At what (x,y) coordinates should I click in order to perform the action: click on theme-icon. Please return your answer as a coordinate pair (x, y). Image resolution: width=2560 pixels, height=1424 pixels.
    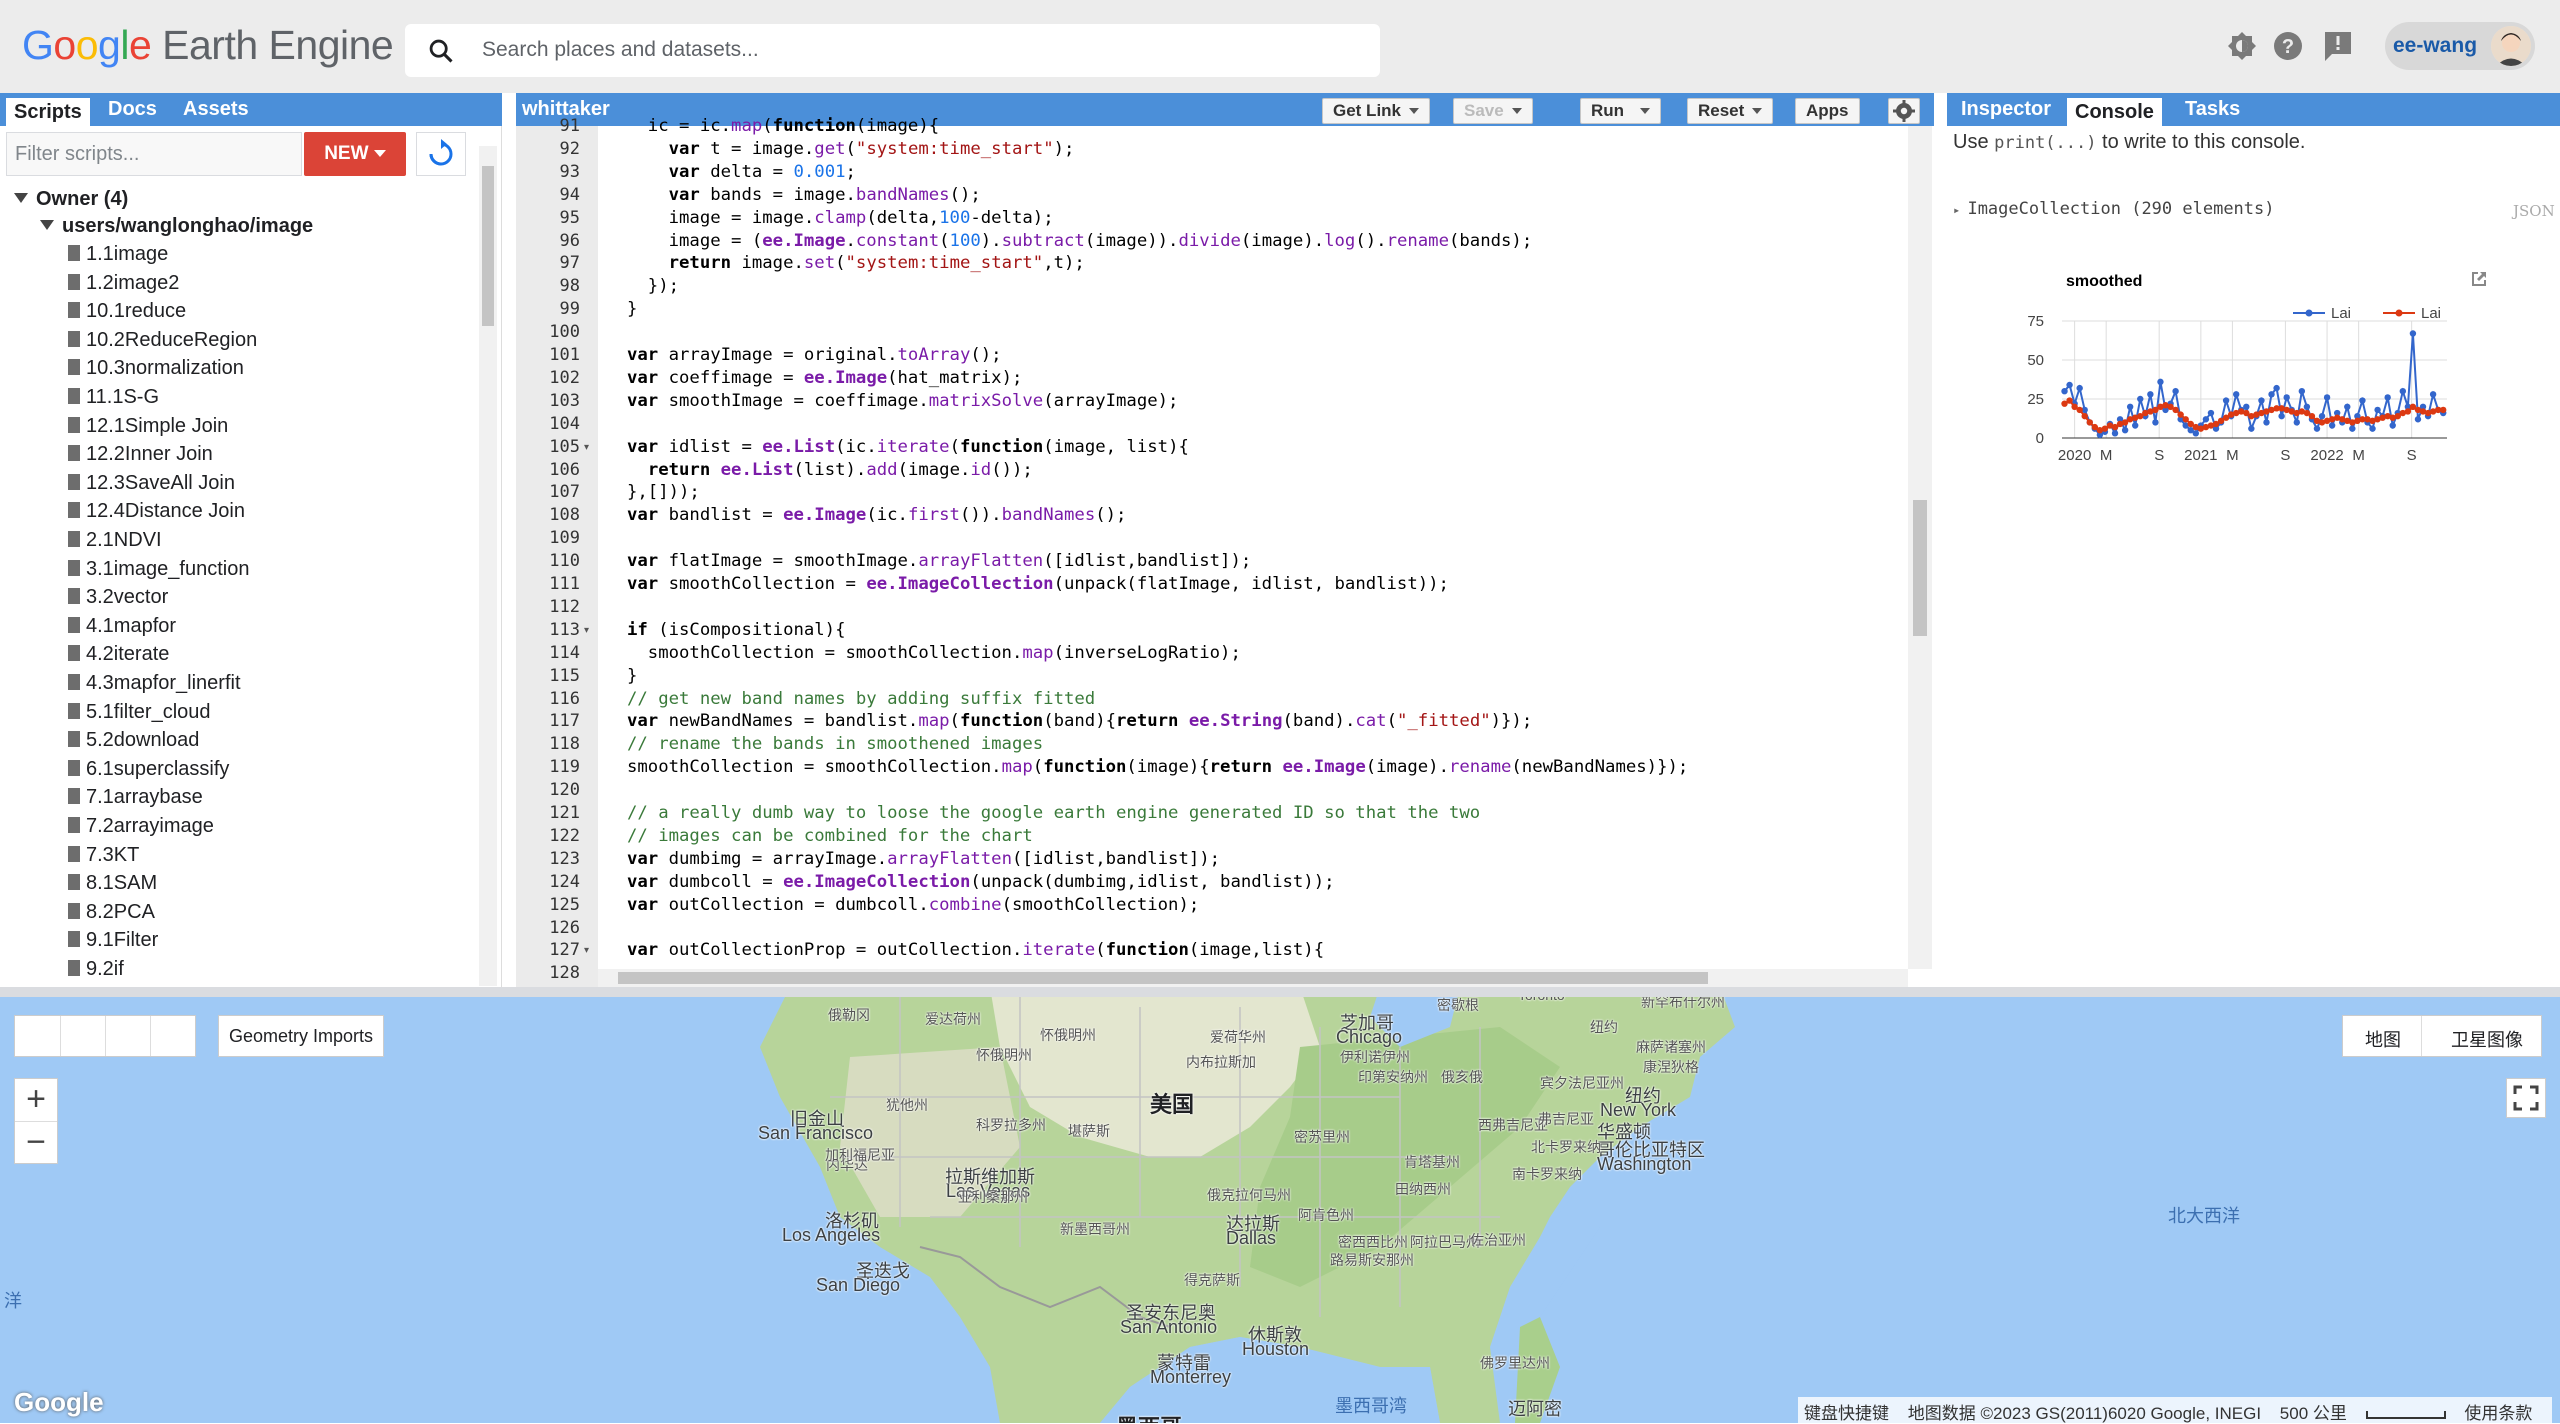
    Looking at the image, I should click on (2242, 46).